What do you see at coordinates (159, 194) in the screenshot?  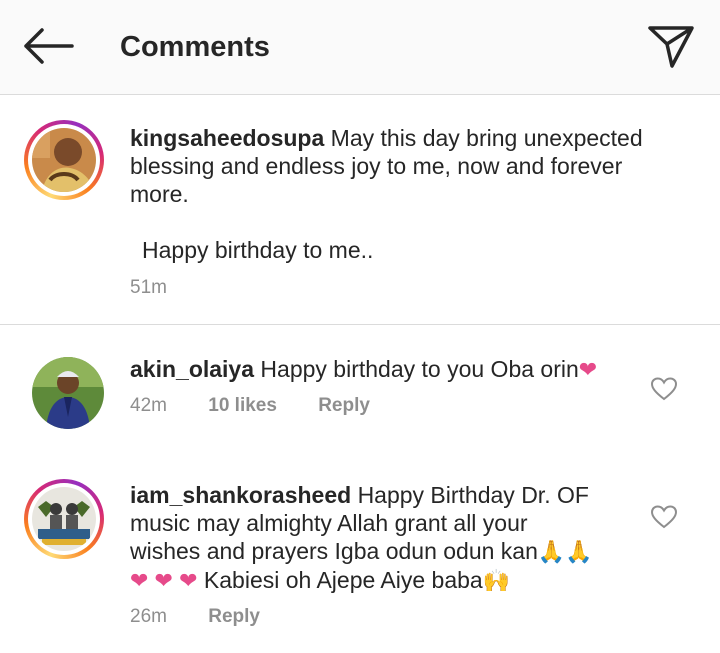 I see `caption-line-3: more.` at bounding box center [159, 194].